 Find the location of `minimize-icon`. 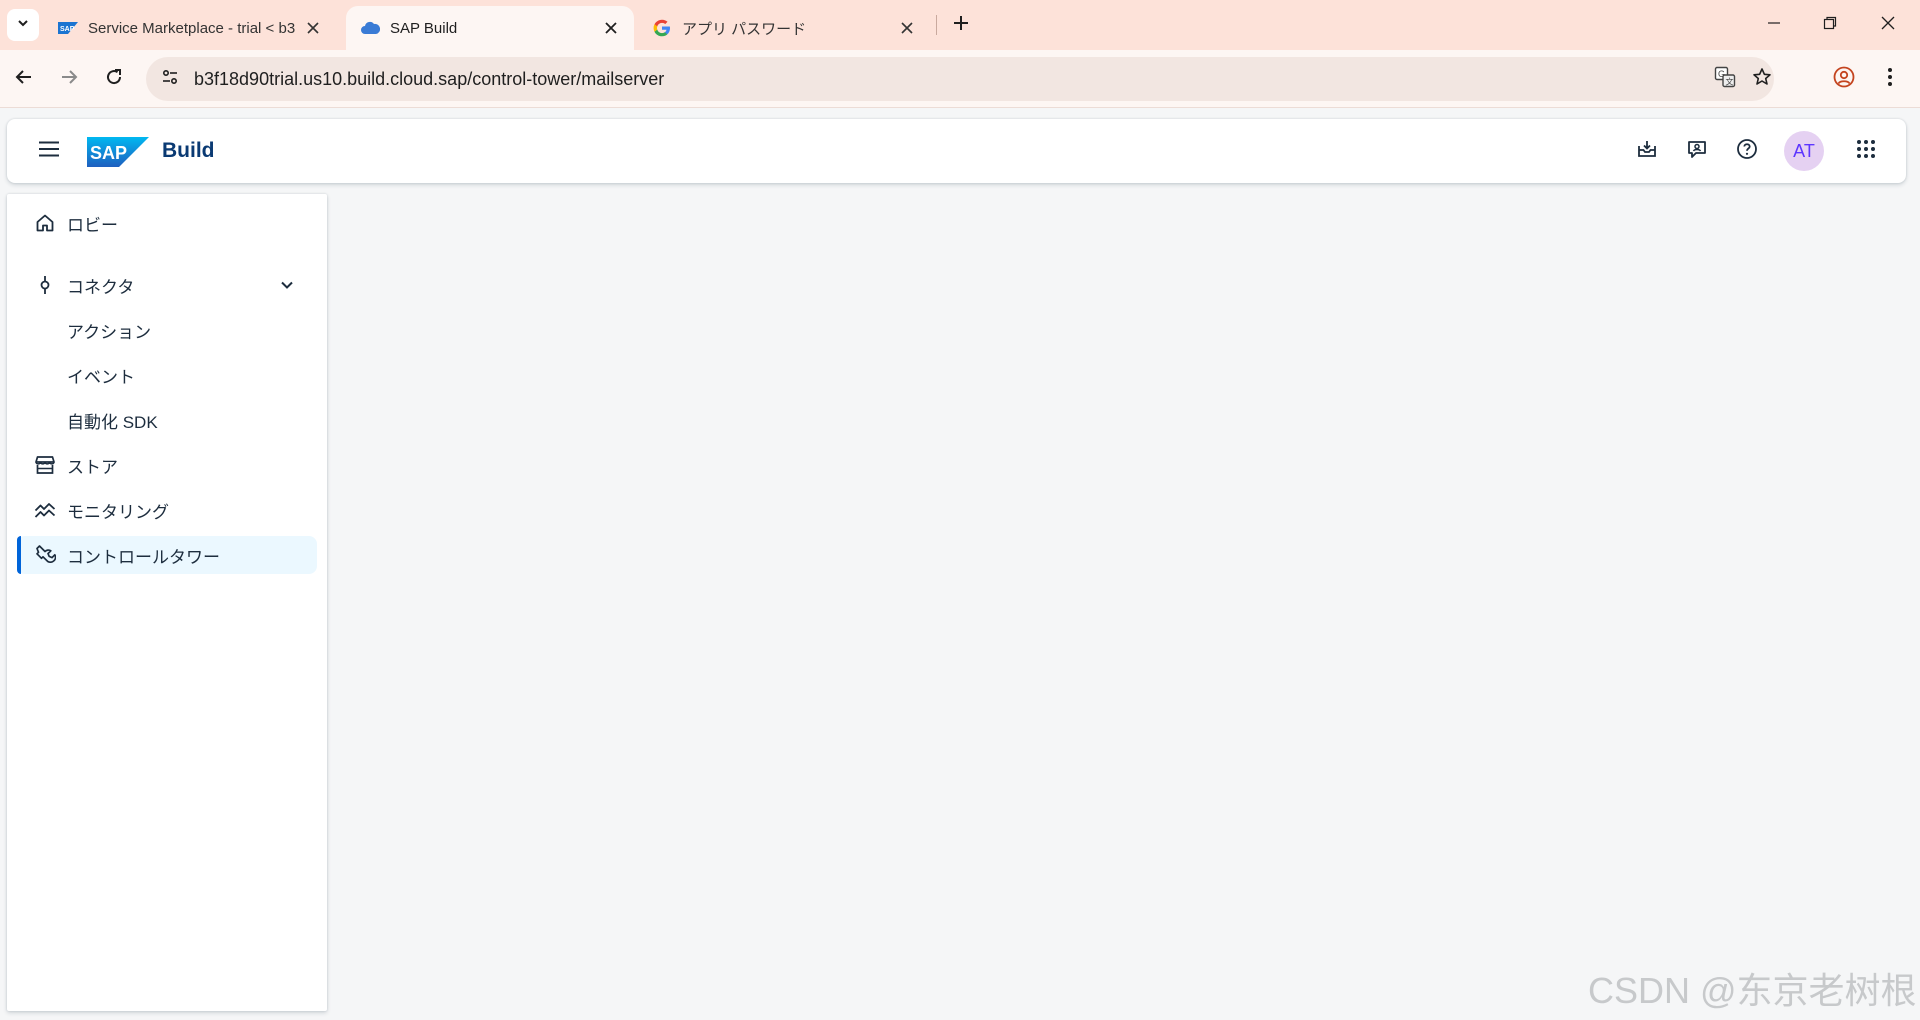

minimize-icon is located at coordinates (1774, 25).